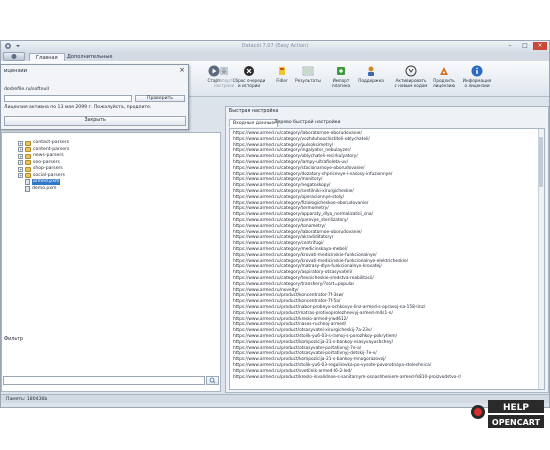 This screenshot has width=550, height=450. I want to click on results-button: Результаты, so click(308, 80).